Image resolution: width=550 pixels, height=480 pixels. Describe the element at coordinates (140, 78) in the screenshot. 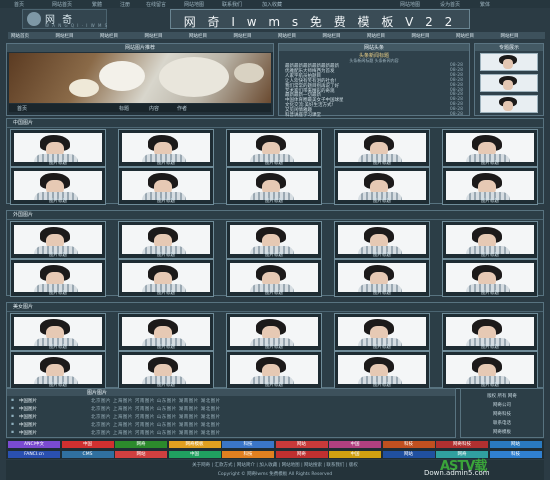

I see `featured-image` at that location.